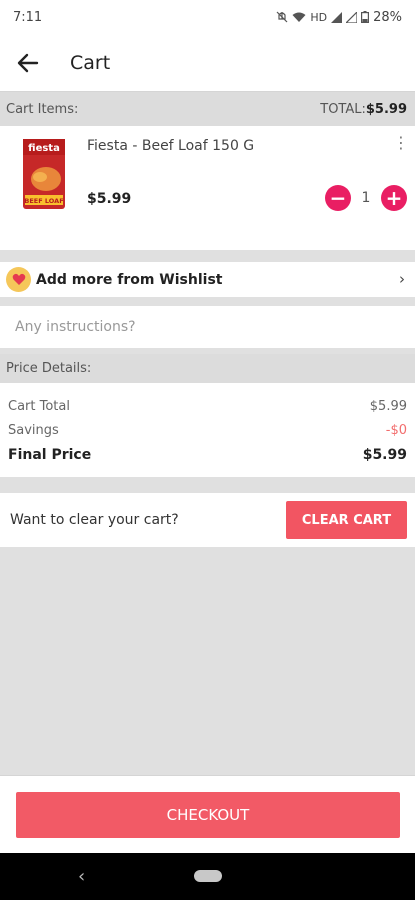 This screenshot has height=900, width=415. What do you see at coordinates (18, 279) in the screenshot?
I see `heart-icon` at bounding box center [18, 279].